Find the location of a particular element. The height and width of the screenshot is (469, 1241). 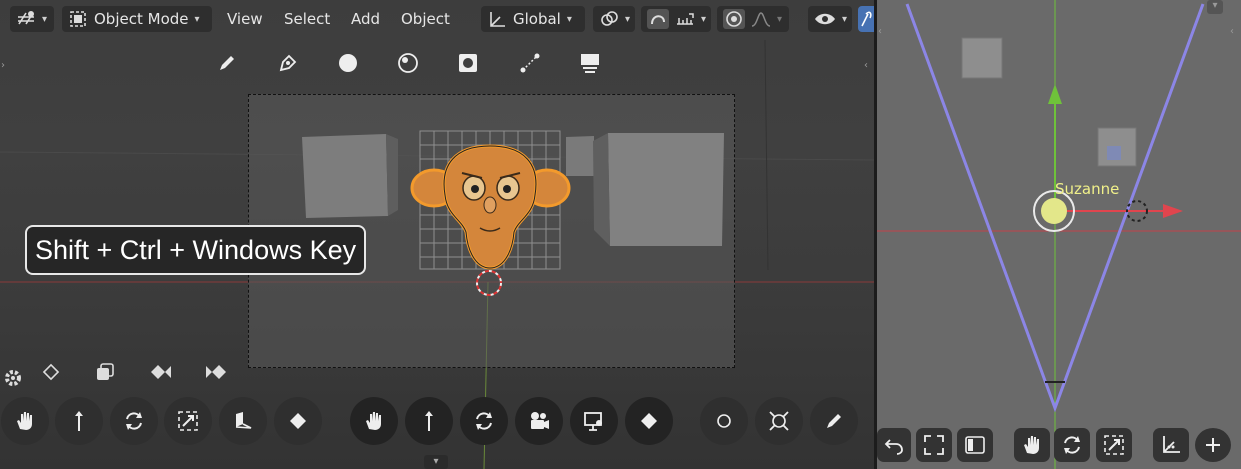

sidebar-icon is located at coordinates (975, 445).